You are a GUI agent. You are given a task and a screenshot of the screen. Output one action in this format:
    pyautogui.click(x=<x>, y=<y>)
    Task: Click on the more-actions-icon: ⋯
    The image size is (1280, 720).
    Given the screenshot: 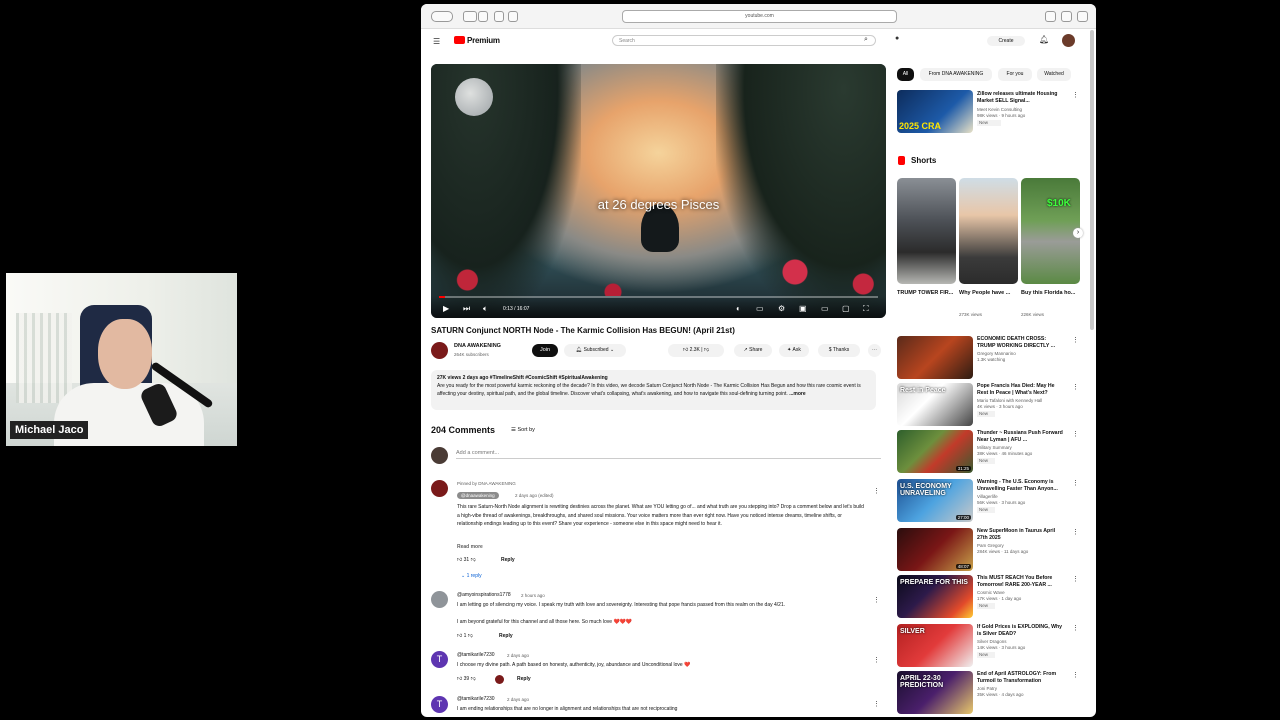 What is the action you would take?
    pyautogui.click(x=874, y=350)
    